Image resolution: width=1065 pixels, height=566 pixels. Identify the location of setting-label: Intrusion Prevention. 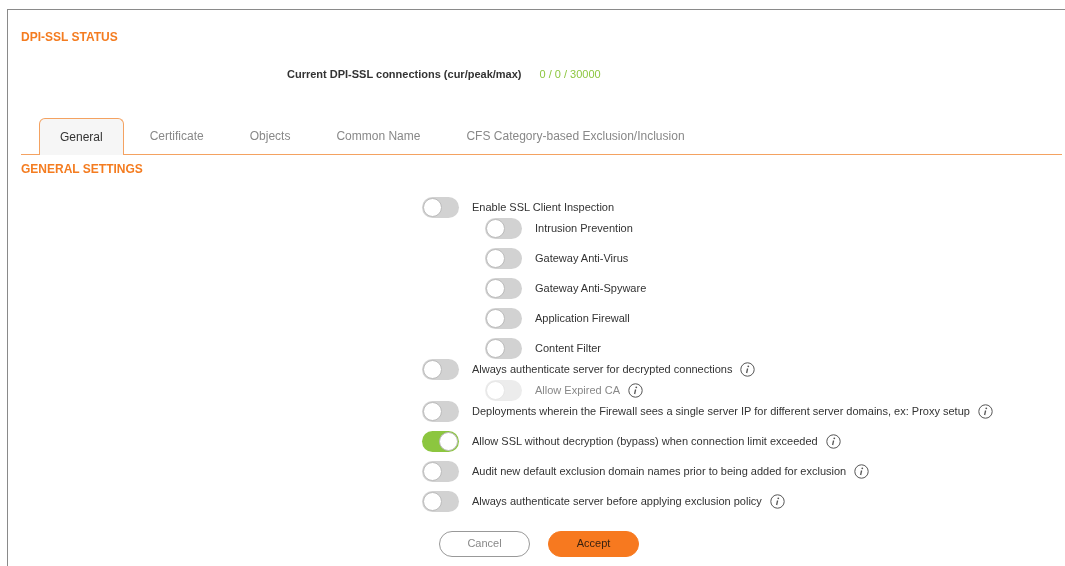
(584, 228).